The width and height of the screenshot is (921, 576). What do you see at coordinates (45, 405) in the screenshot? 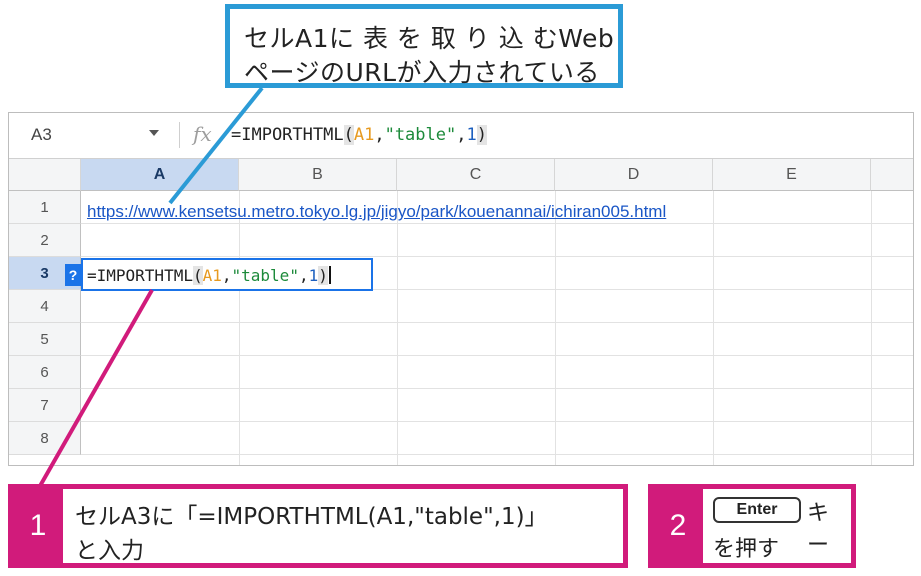
I see `row-header-7: 7` at bounding box center [45, 405].